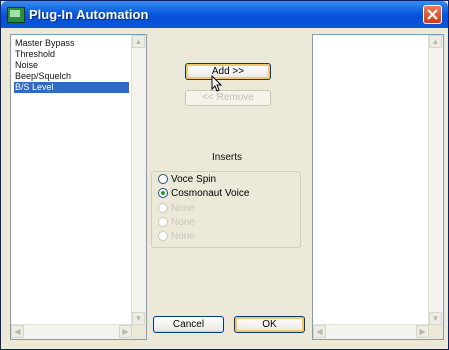  What do you see at coordinates (71, 87) in the screenshot?
I see `list-item: B/S Level` at bounding box center [71, 87].